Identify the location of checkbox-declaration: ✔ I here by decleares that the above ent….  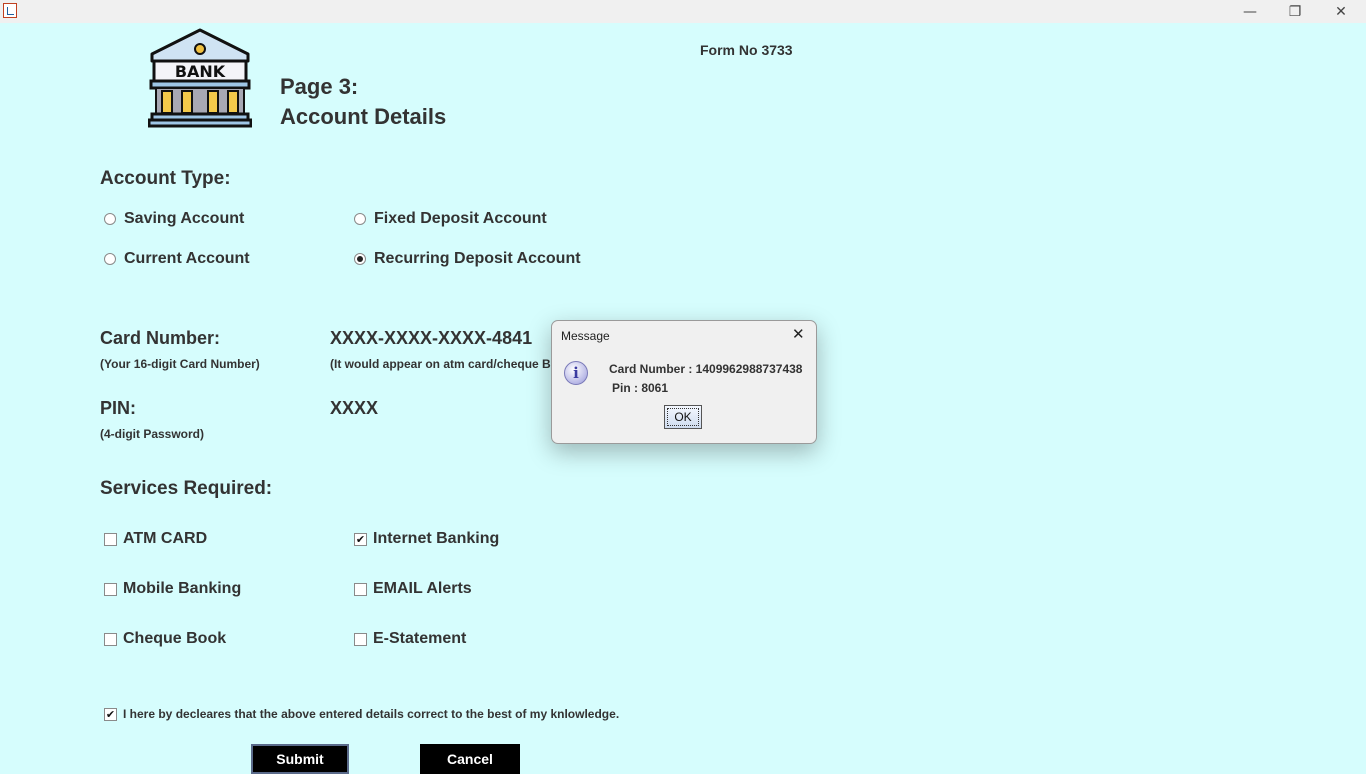
(361, 714).